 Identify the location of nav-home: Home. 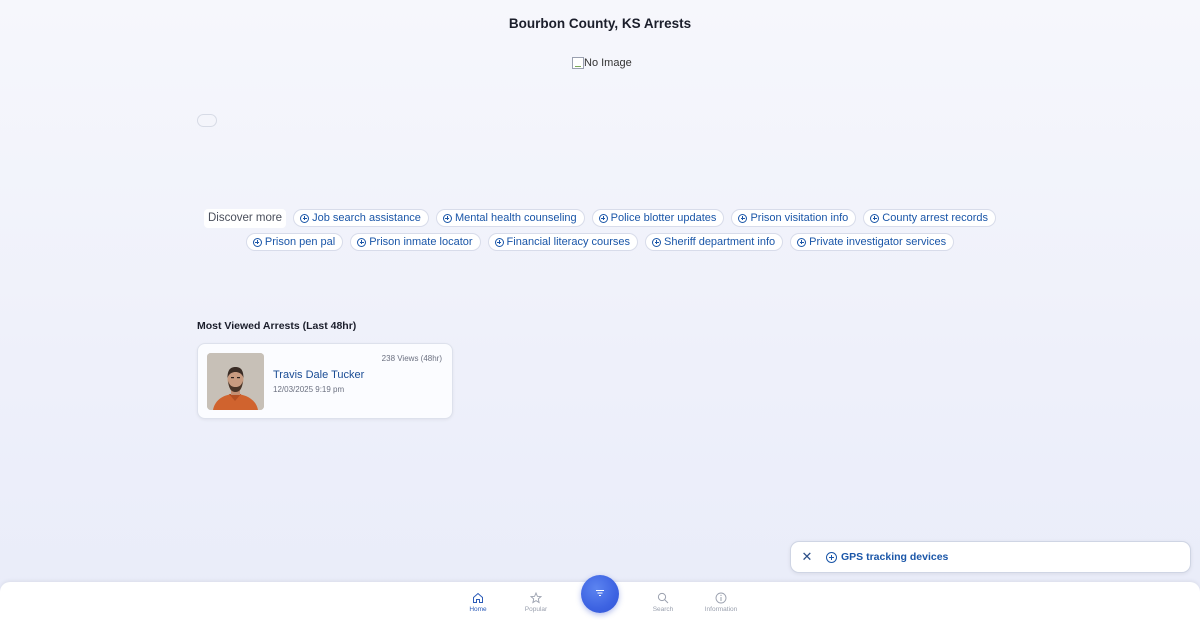
(478, 602).